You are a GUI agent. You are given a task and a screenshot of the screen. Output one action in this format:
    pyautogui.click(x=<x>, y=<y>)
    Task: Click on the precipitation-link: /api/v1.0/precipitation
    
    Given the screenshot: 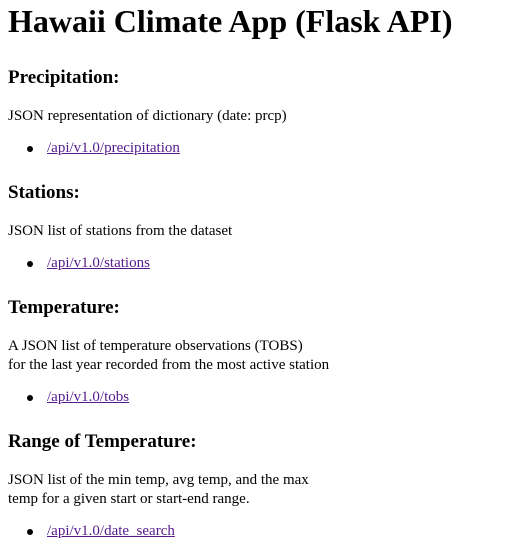 What is the action you would take?
    pyautogui.click(x=113, y=148)
    